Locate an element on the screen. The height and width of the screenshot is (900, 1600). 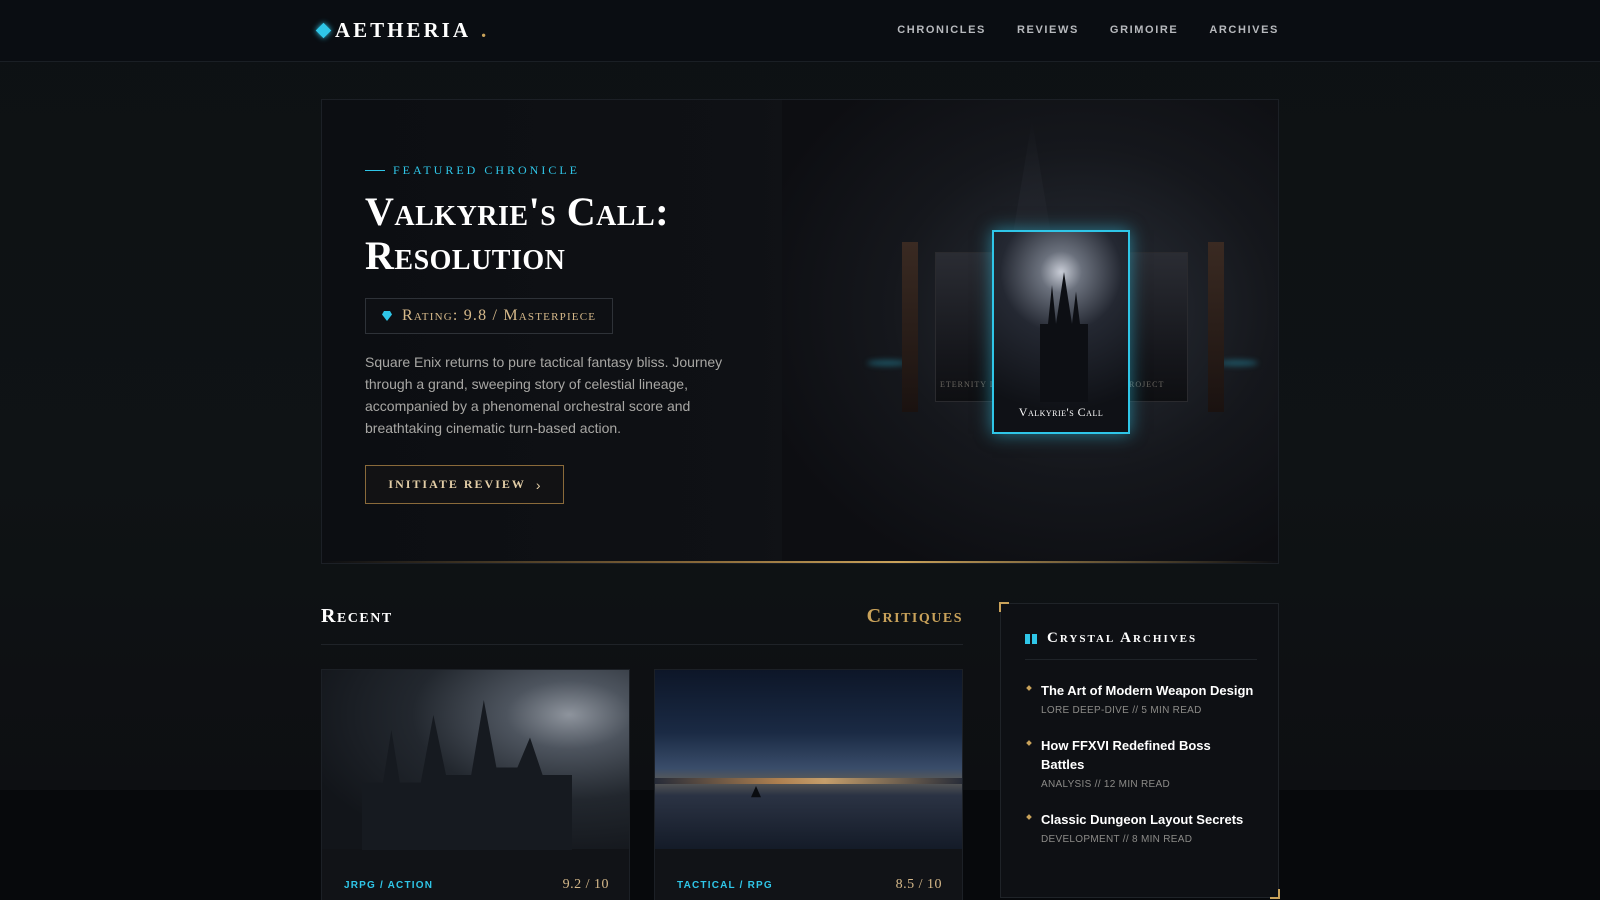
castle-silhouette is located at coordinates (467, 775).